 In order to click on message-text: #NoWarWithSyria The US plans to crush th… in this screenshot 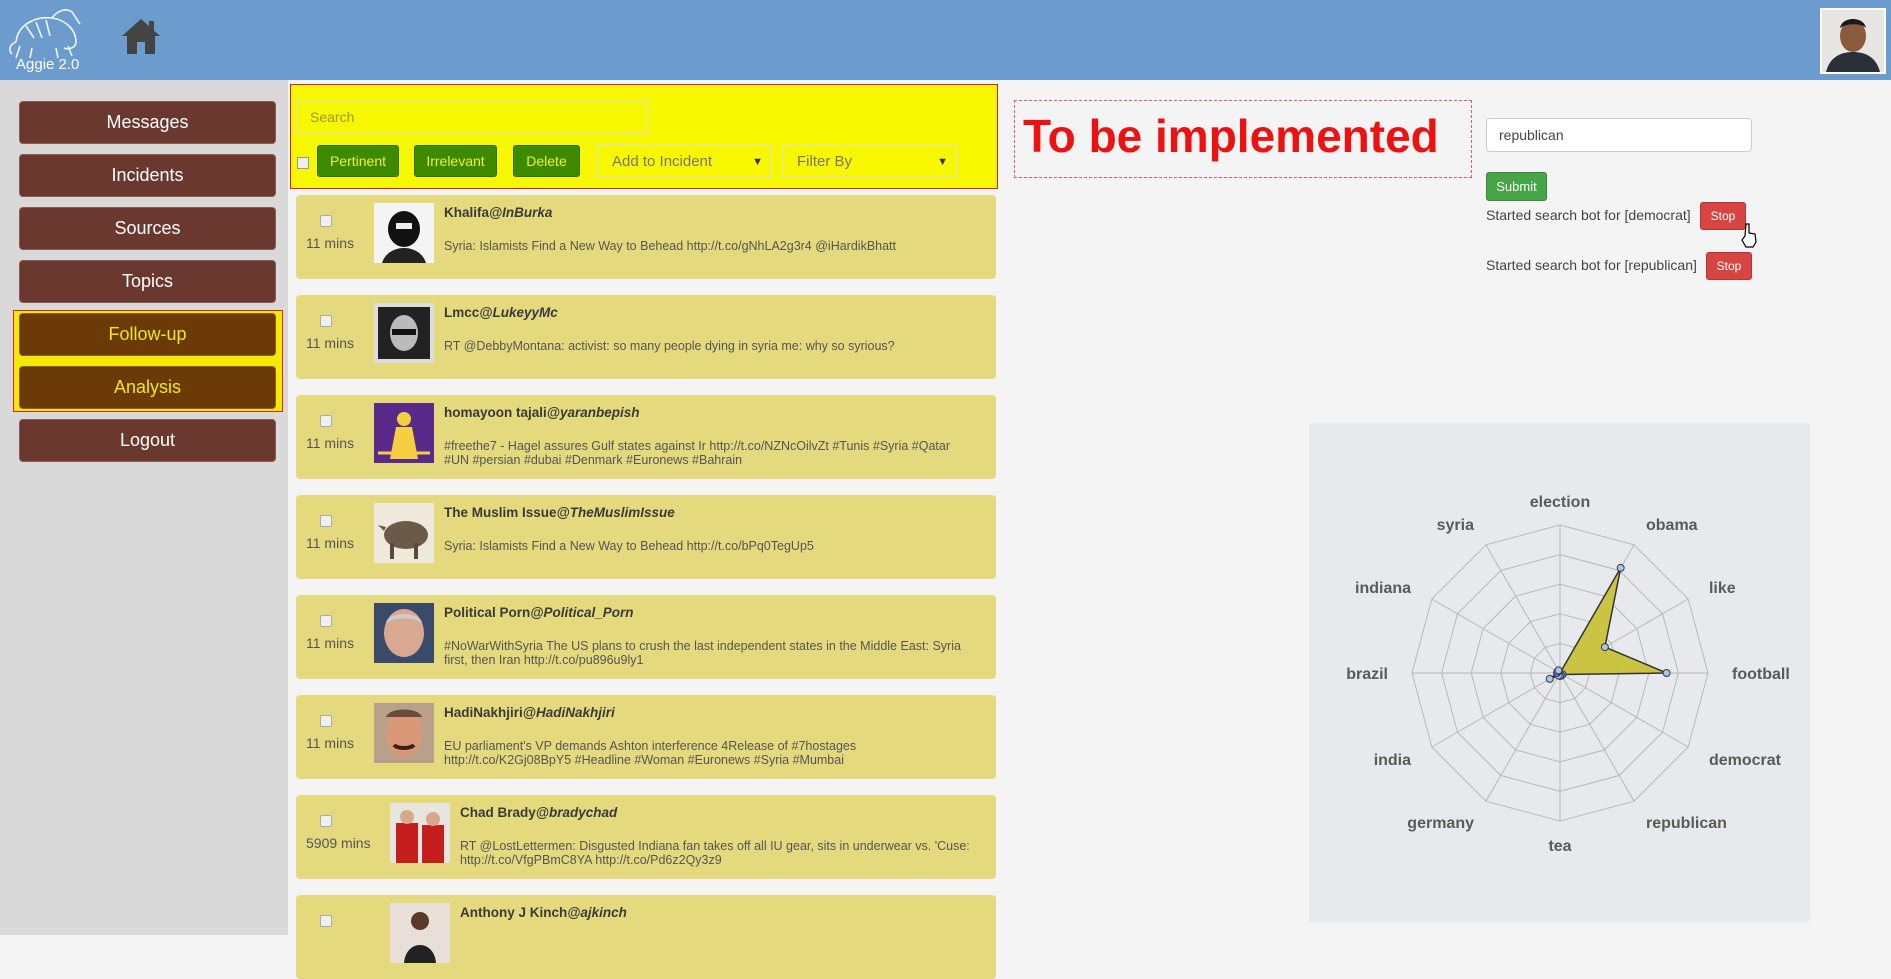, I will do `click(702, 653)`.